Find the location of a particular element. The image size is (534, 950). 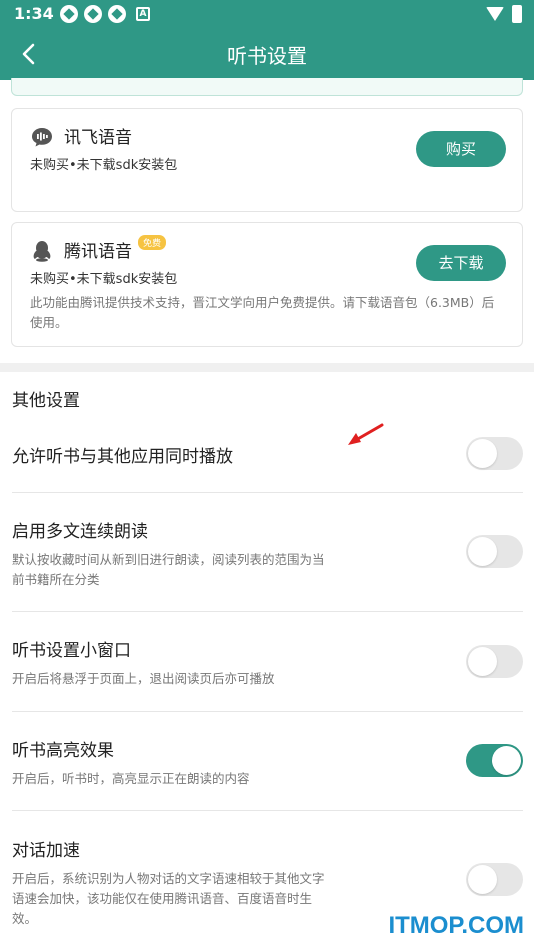

voice-name: 腾讯语音 is located at coordinates (98, 252).